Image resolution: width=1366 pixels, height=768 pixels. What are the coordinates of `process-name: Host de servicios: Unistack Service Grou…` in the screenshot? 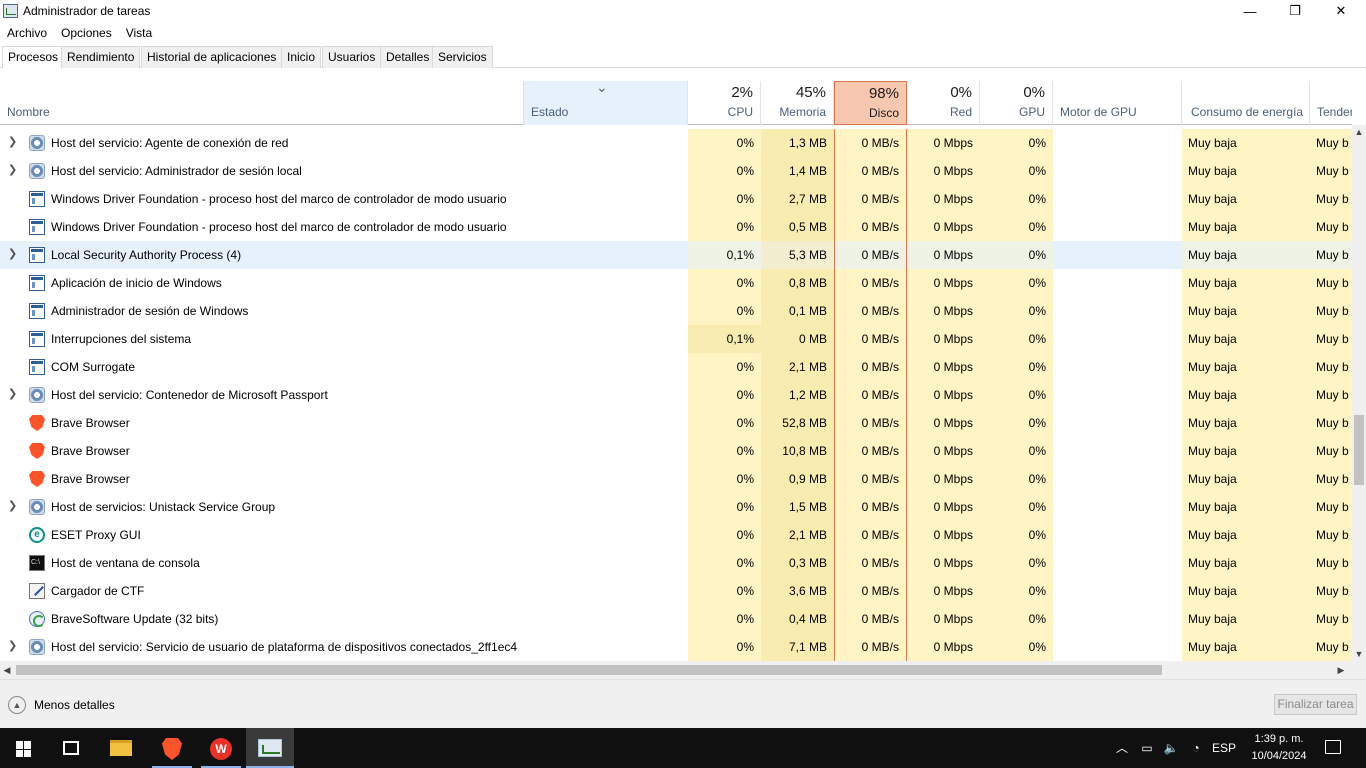 It's located at (163, 507).